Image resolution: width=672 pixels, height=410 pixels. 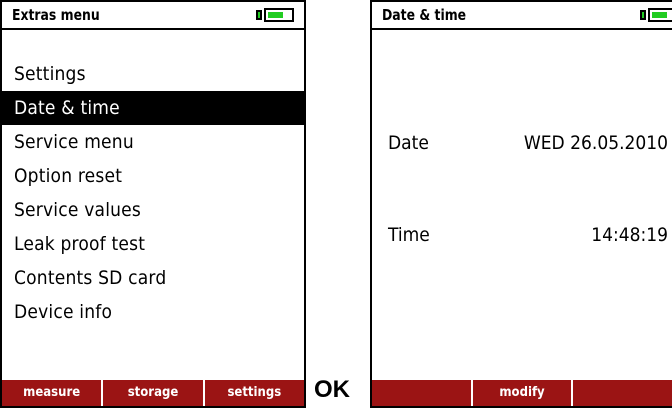 I want to click on menu-item: Settings, so click(x=153, y=74).